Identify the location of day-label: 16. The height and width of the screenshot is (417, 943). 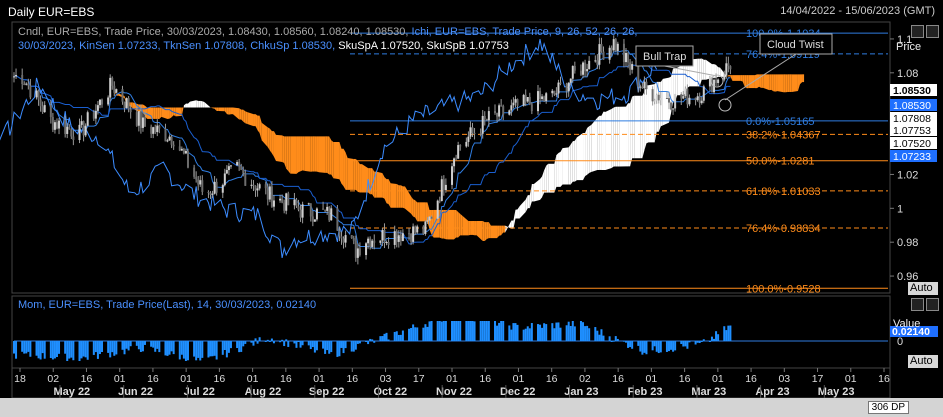
(485, 379).